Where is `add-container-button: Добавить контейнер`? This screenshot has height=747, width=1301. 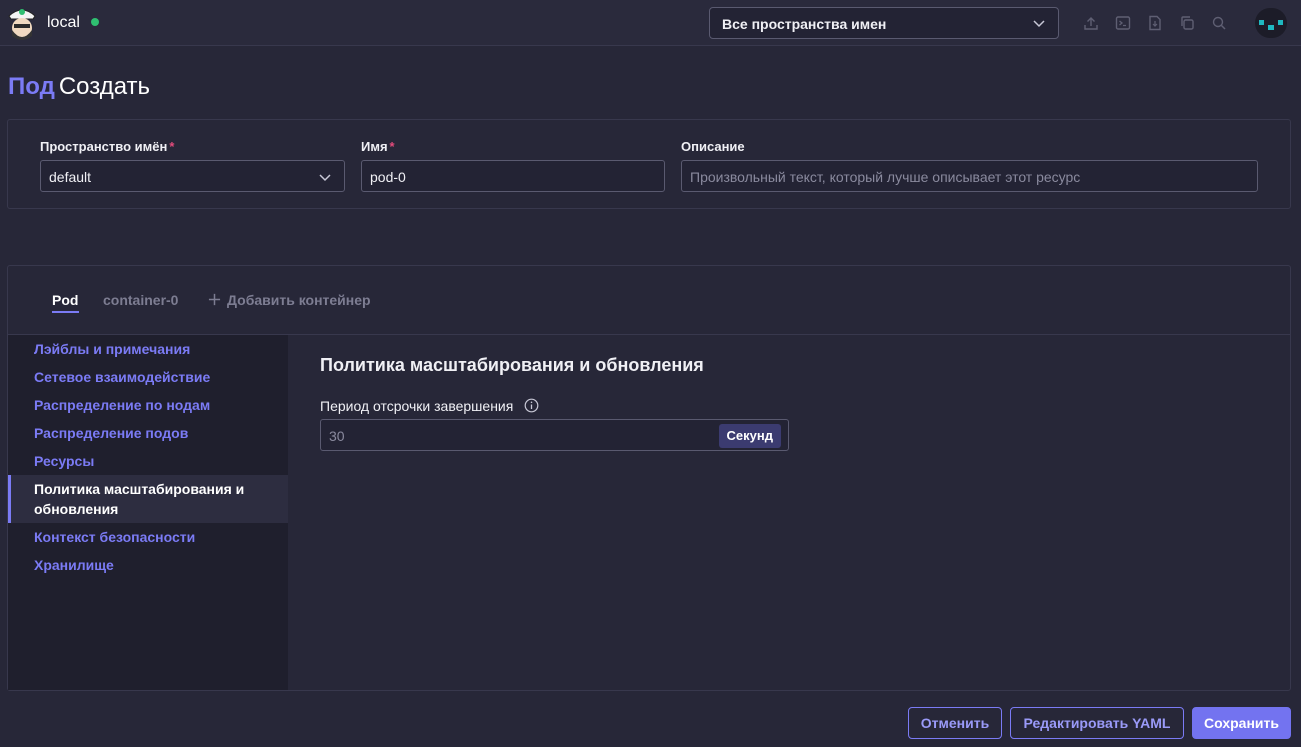
add-container-button: Добавить контейнер is located at coordinates (289, 300).